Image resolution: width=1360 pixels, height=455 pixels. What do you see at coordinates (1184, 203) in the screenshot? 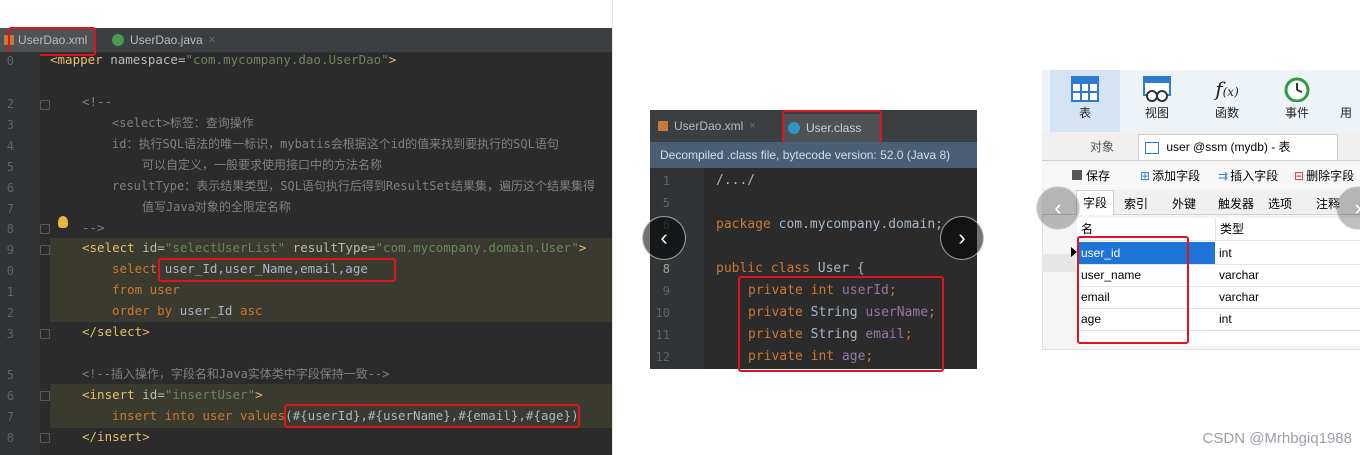
I see `tab-foreign-keys: 外键` at bounding box center [1184, 203].